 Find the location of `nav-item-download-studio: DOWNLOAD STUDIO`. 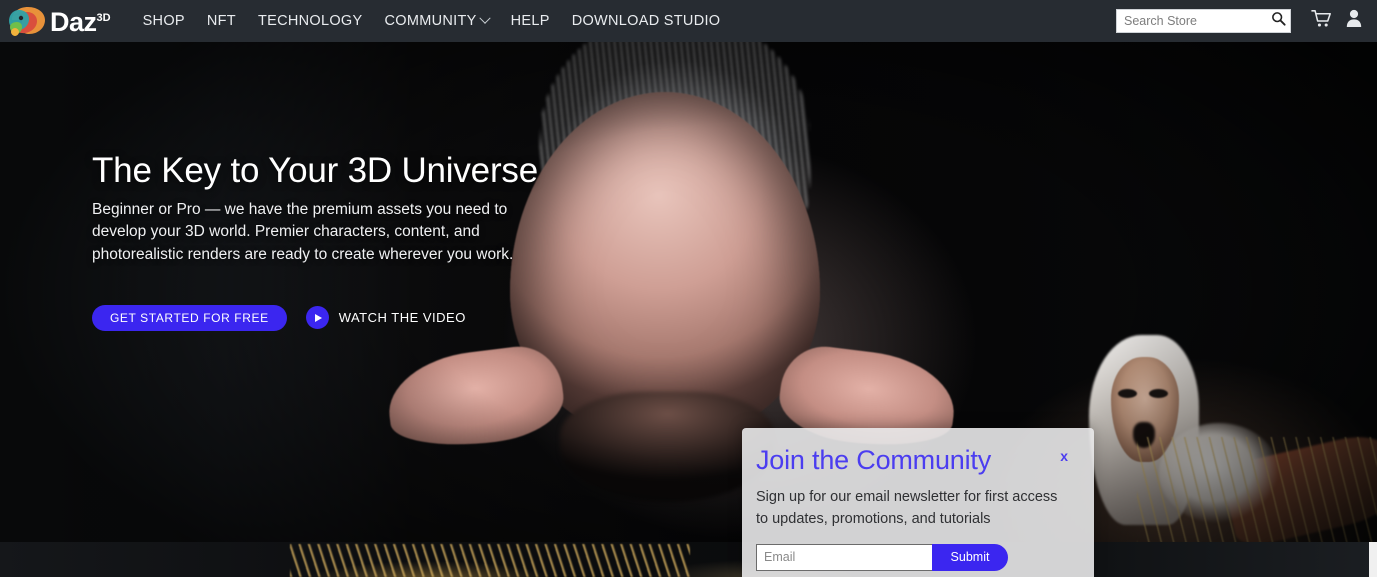

nav-item-download-studio: DOWNLOAD STUDIO is located at coordinates (646, 21).